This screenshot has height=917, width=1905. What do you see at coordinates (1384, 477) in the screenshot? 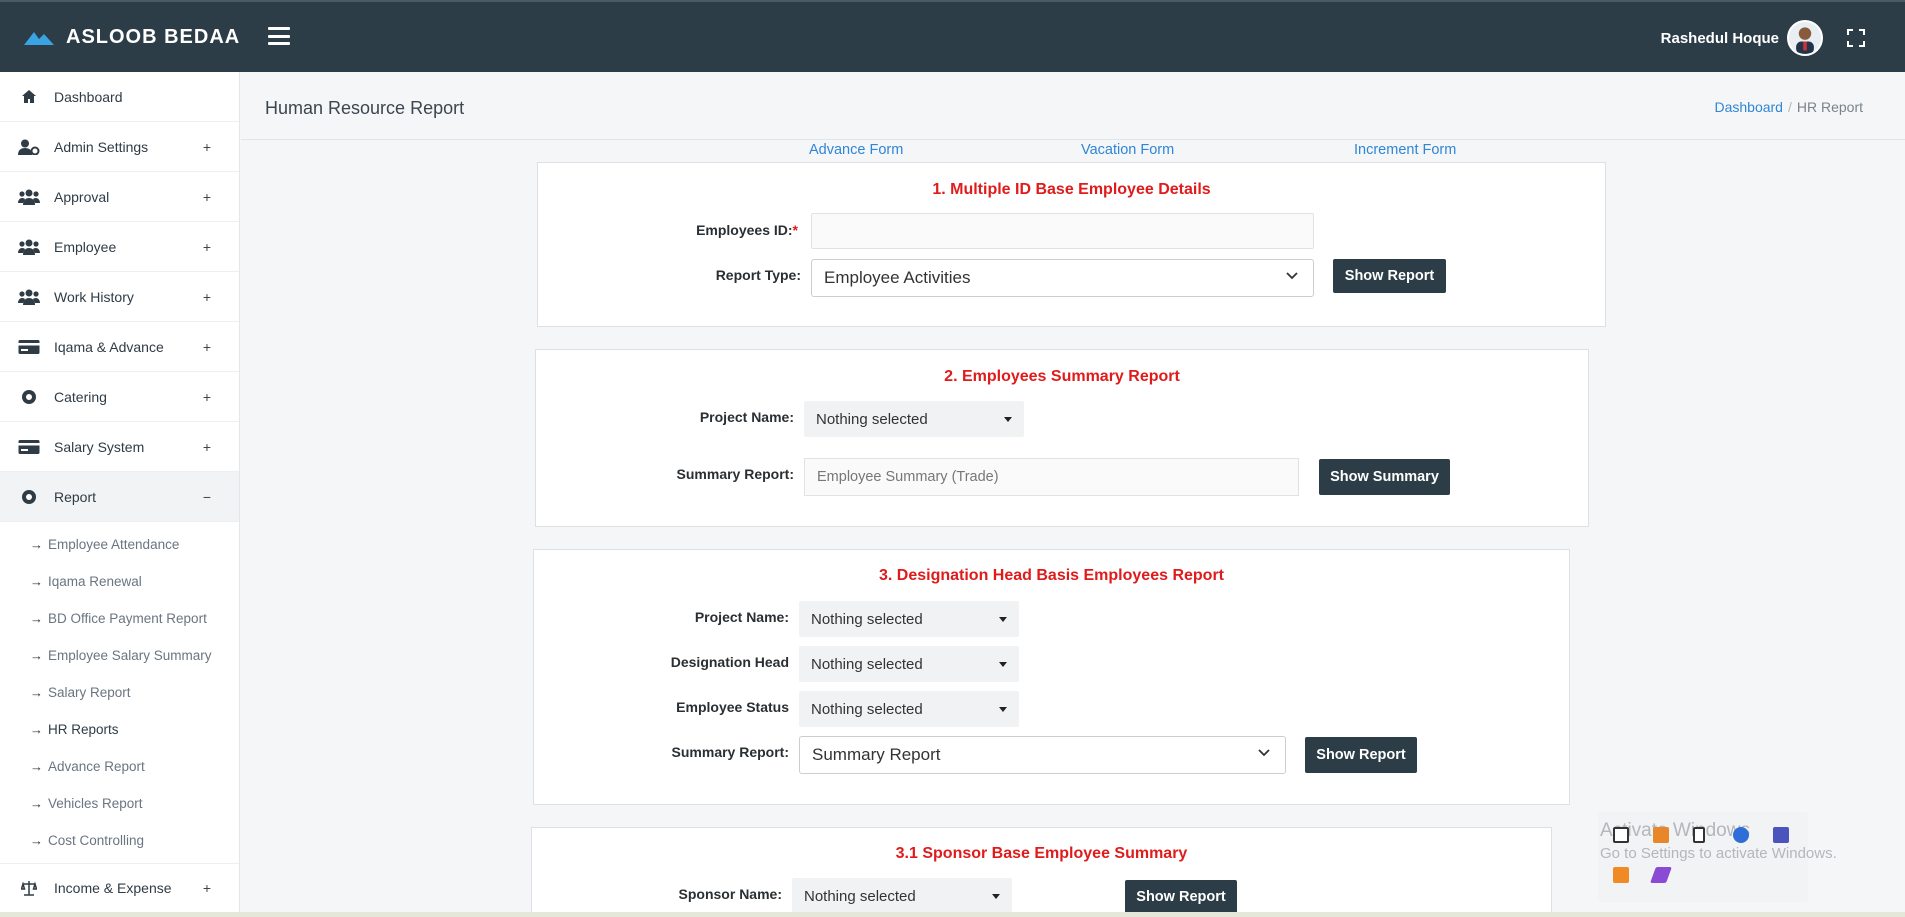
I see `show-summary-button: Show Summary` at bounding box center [1384, 477].